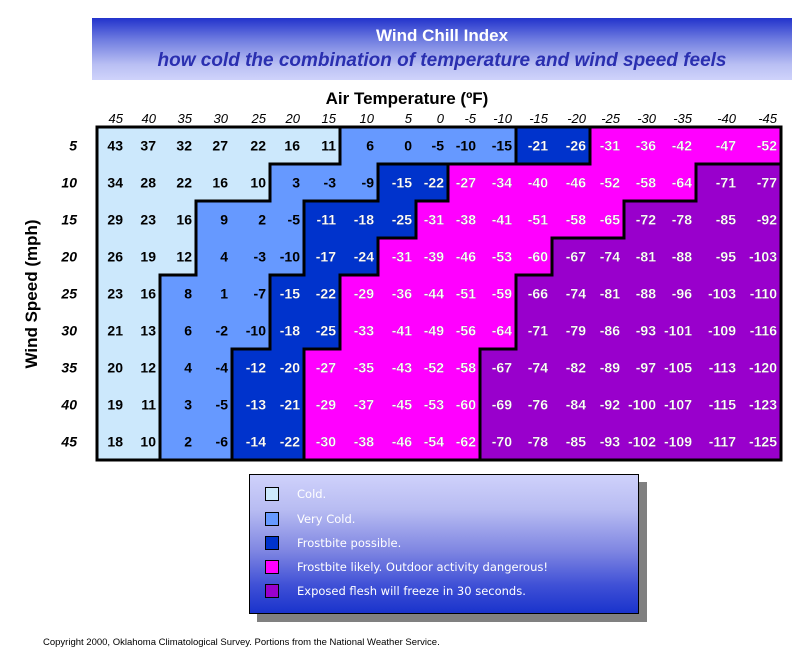 This screenshot has width=798, height=655. I want to click on cell-value: -72, so click(646, 220).